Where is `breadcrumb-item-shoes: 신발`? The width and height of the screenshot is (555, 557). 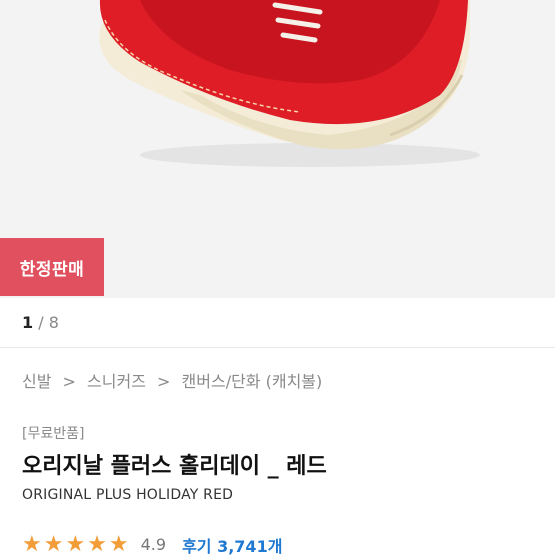
breadcrumb-item-shoes: 신발 is located at coordinates (36, 381).